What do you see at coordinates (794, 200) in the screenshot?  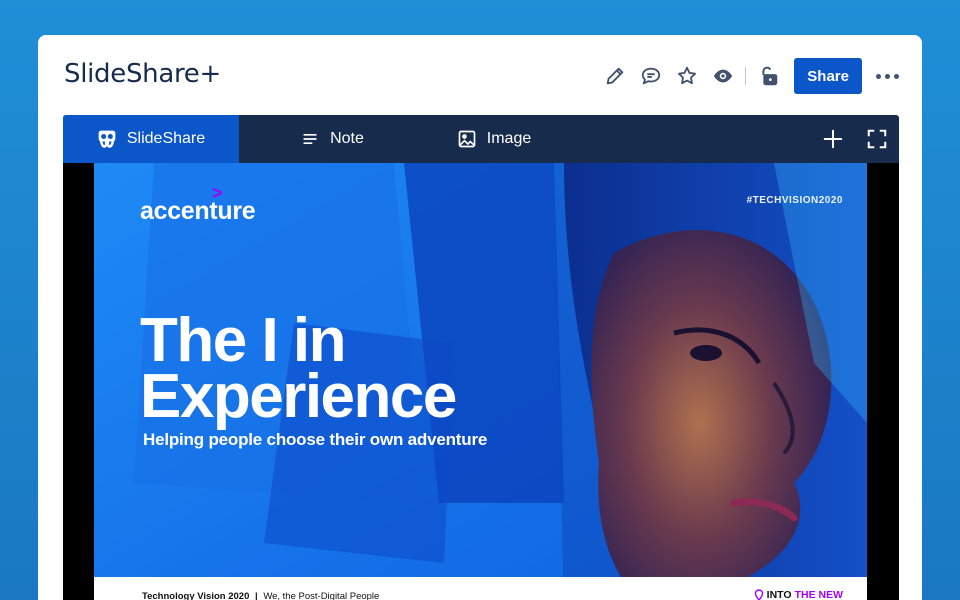 I see `slide-hashtag: #TECHVISION2020` at bounding box center [794, 200].